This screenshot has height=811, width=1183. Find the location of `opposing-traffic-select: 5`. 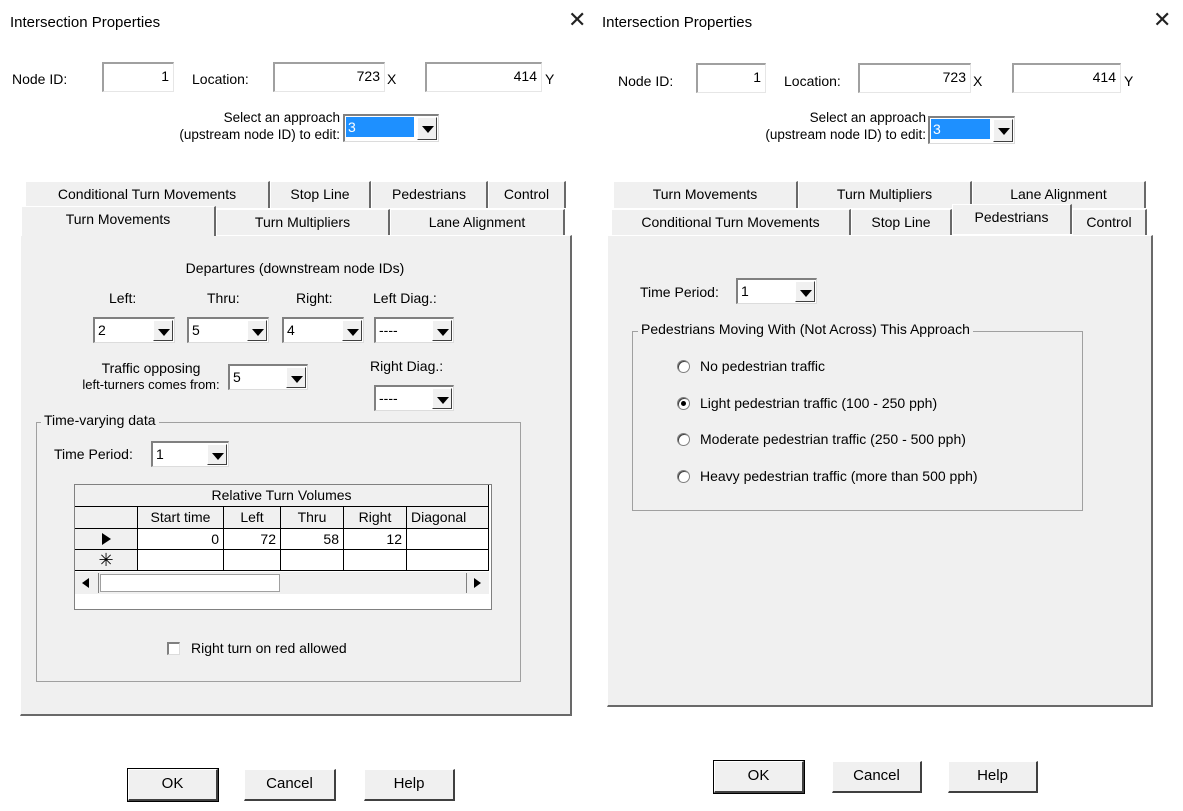

opposing-traffic-select: 5 is located at coordinates (268, 377).